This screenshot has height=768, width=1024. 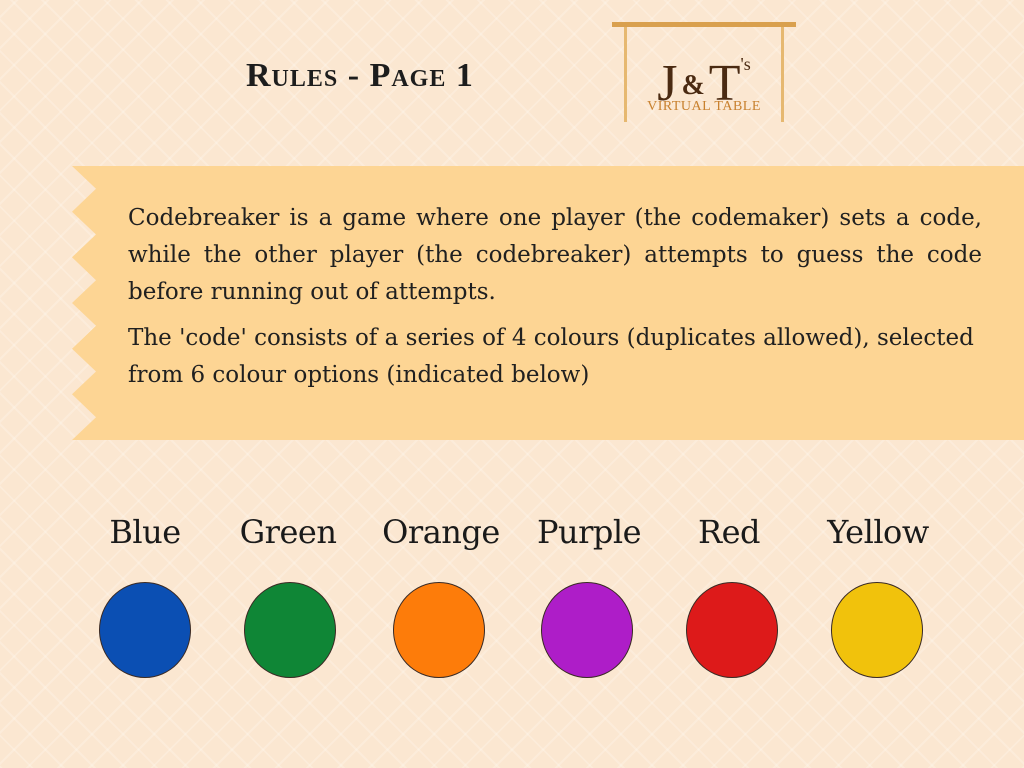 What do you see at coordinates (290, 630) in the screenshot?
I see `colour-swatch-green` at bounding box center [290, 630].